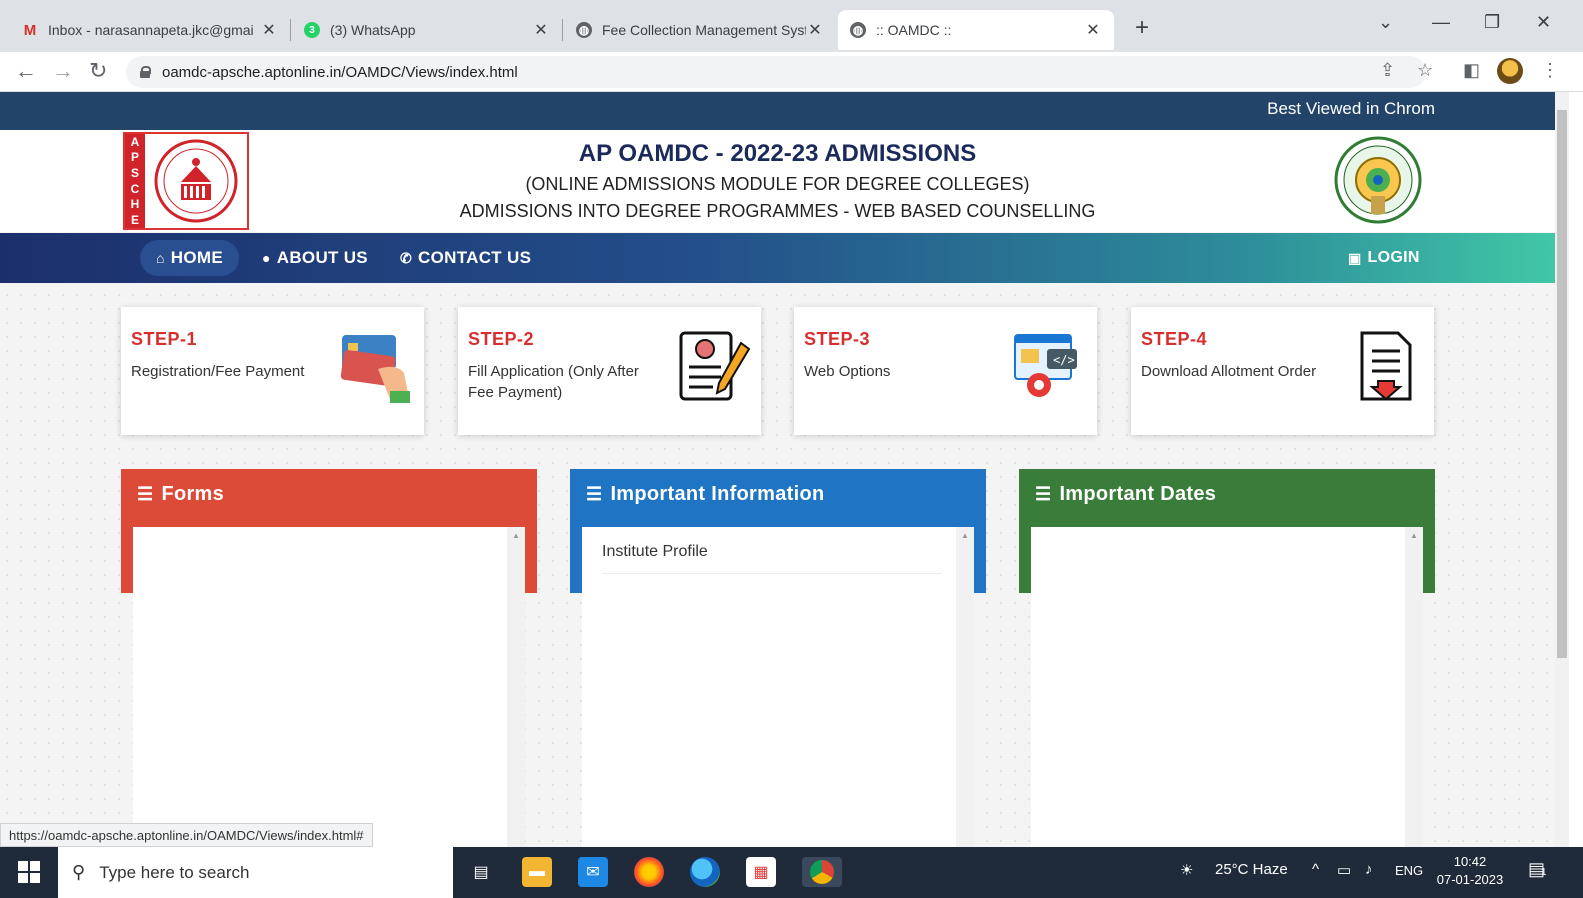 Image resolution: width=1583 pixels, height=898 pixels. What do you see at coordinates (1543, 22) in the screenshot?
I see `close-window-button: ✕` at bounding box center [1543, 22].